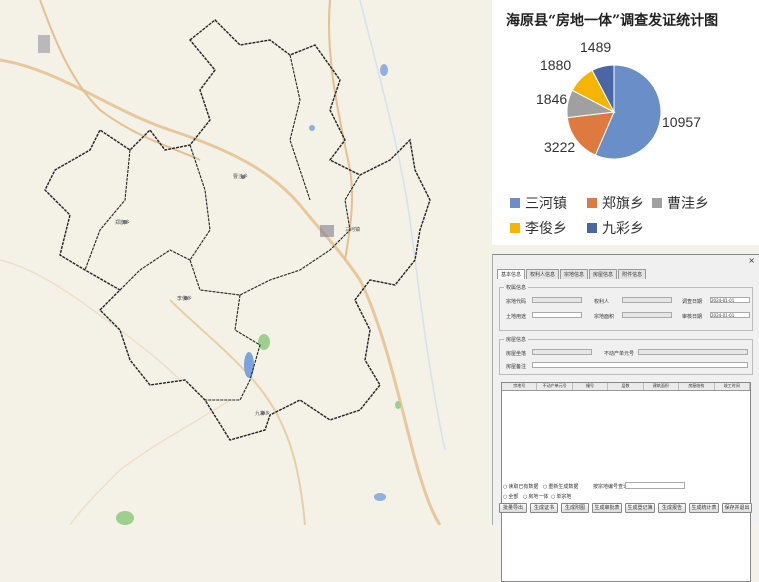 The height and width of the screenshot is (582, 759). I want to click on field-label: 不动产单元号, so click(619, 354).